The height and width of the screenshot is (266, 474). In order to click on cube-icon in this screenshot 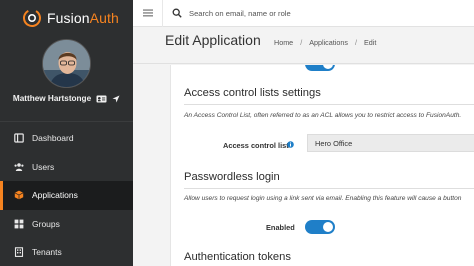, I will do `click(19, 195)`.